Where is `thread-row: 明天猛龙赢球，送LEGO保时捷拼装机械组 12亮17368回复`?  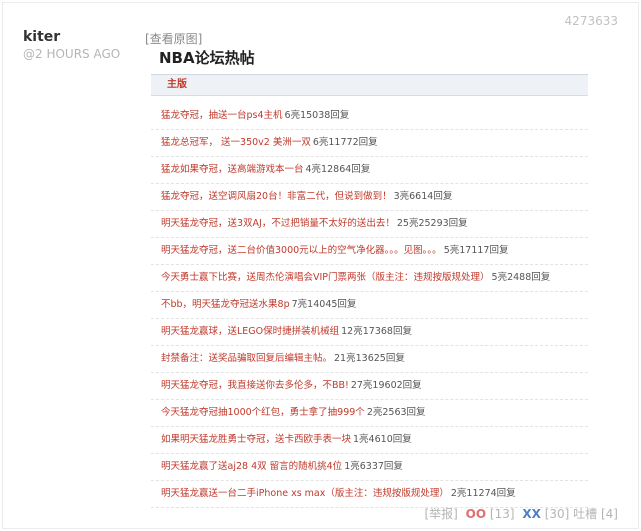
thread-row: 明天猛龙赢球，送LEGO保时捷拼装机械组 12亮17368回复 is located at coordinates (369, 332).